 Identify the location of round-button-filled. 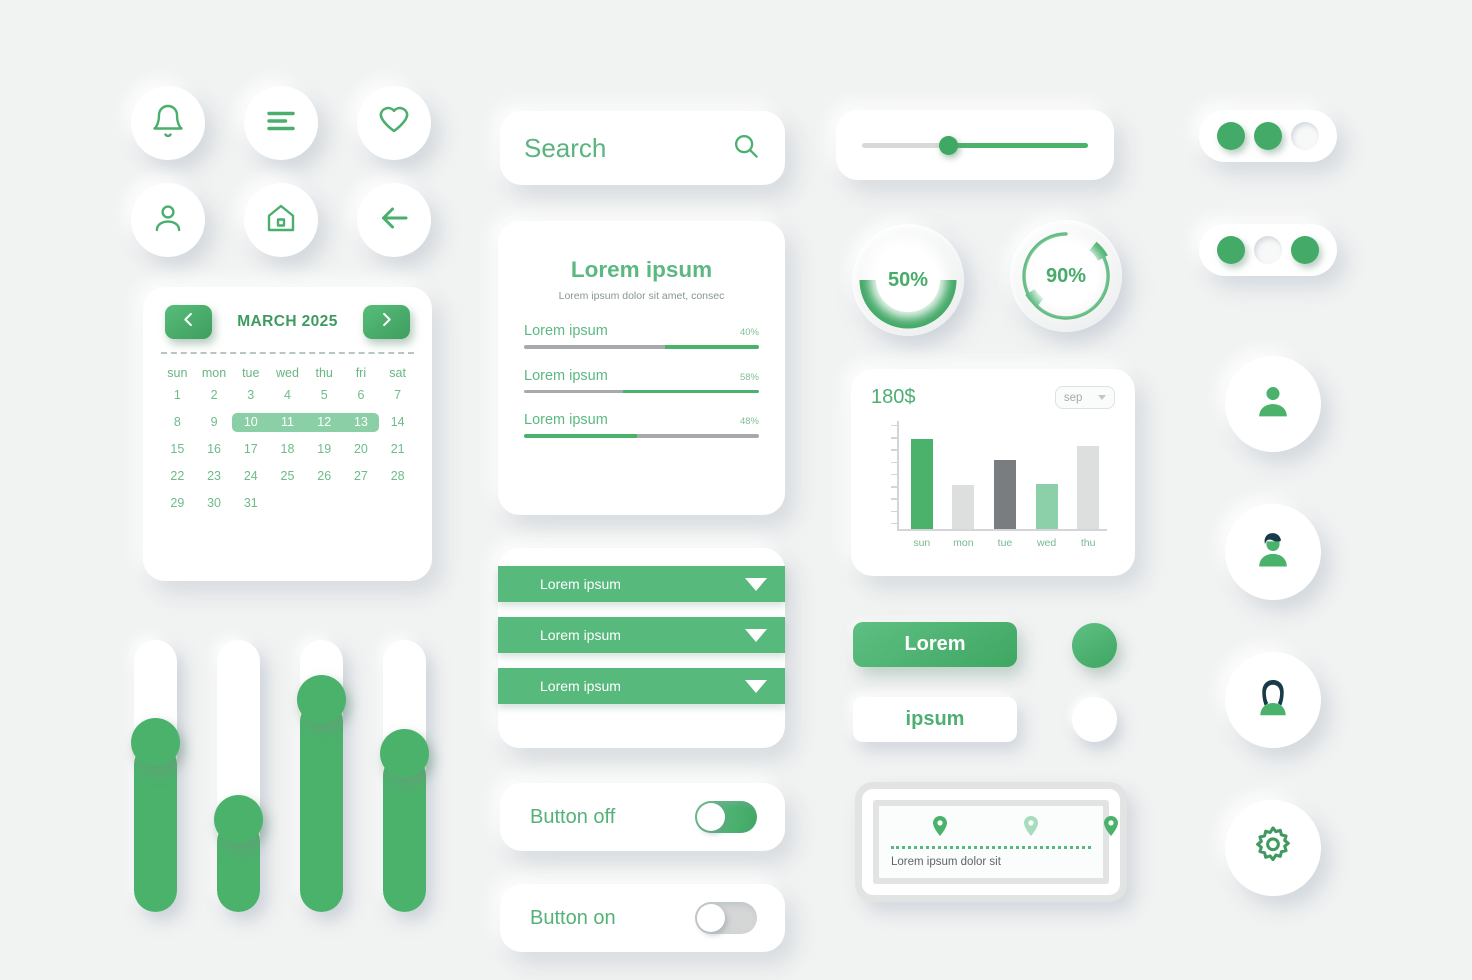
(1094, 645).